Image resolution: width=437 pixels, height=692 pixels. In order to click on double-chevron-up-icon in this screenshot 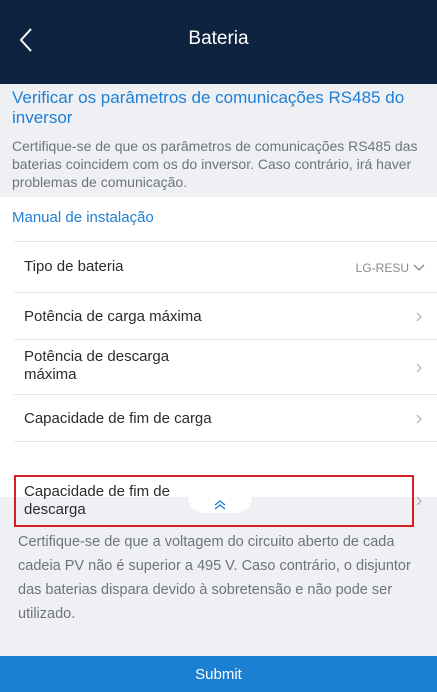, I will do `click(220, 505)`.